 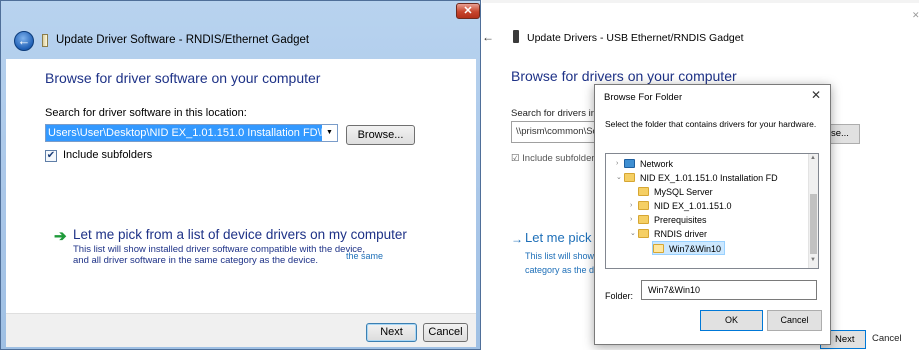 What do you see at coordinates (685, 206) in the screenshot?
I see `tree-item-nid-ex: NID EX_1.01.151.0` at bounding box center [685, 206].